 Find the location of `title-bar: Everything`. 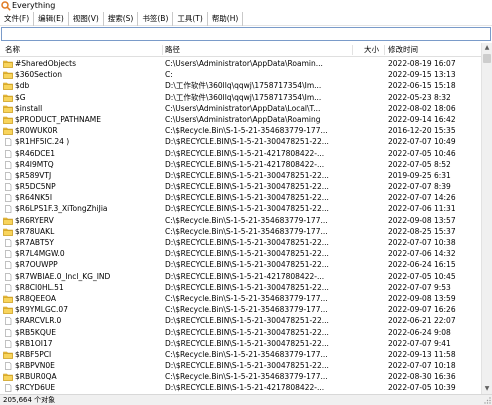

title-bar: Everything is located at coordinates (246, 6).